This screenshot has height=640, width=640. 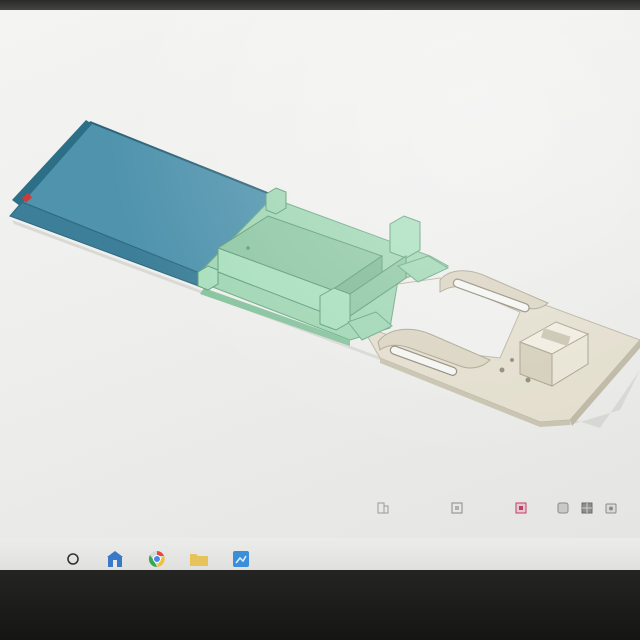 I want to click on mount-hole, so click(x=248, y=248).